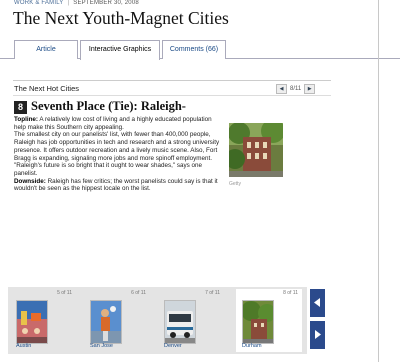 Image resolution: width=400 pixels, height=362 pixels. Describe the element at coordinates (106, 3) in the screenshot. I see `article-date: SEPTEMBER 30, 2008` at that location.